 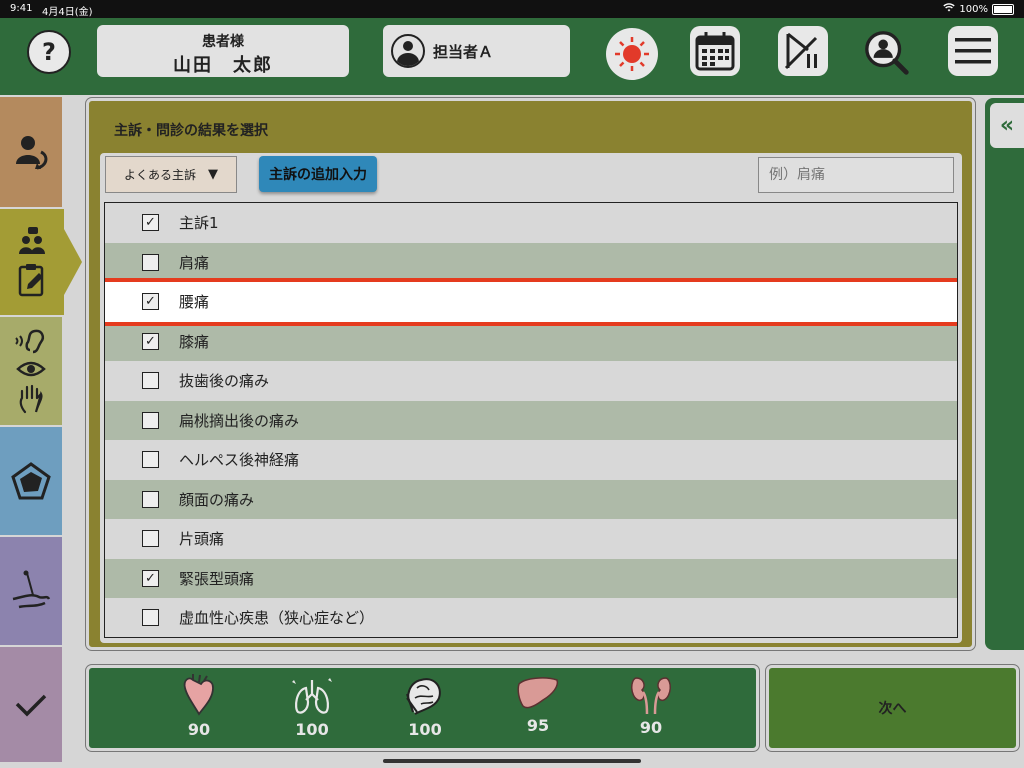 What do you see at coordinates (312, 729) in the screenshot?
I see `lungs-value: 100` at bounding box center [312, 729].